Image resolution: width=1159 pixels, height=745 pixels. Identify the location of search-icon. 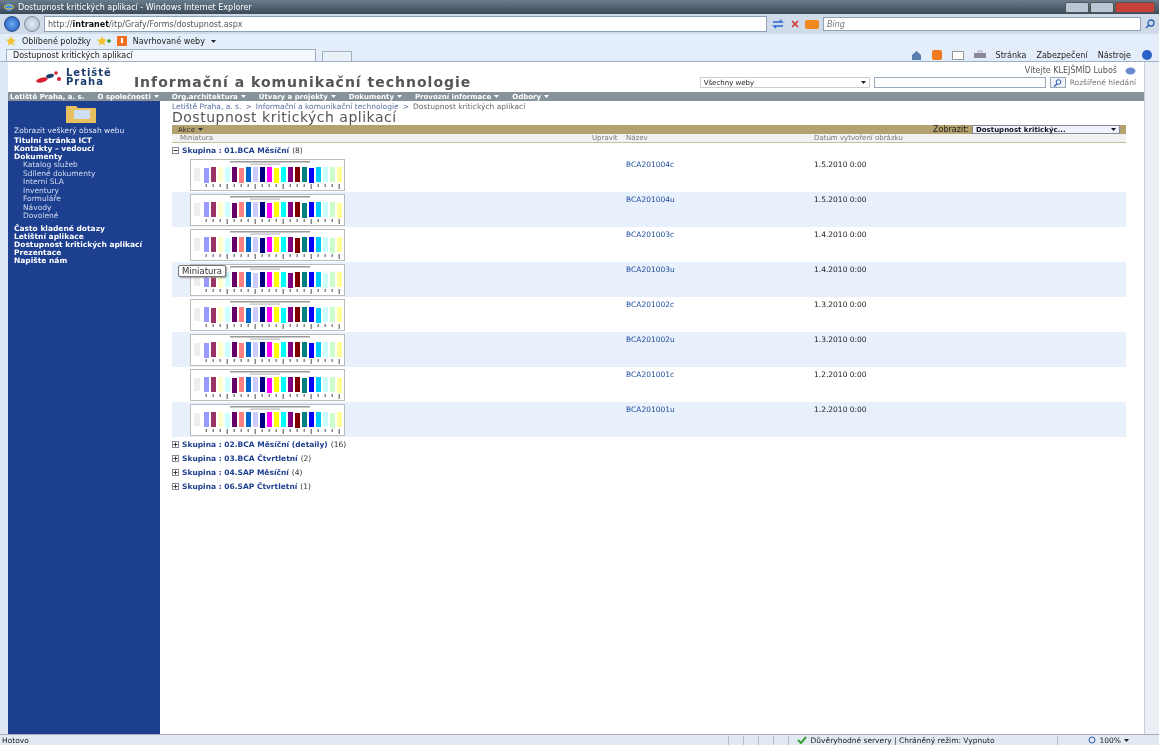
(1150, 24).